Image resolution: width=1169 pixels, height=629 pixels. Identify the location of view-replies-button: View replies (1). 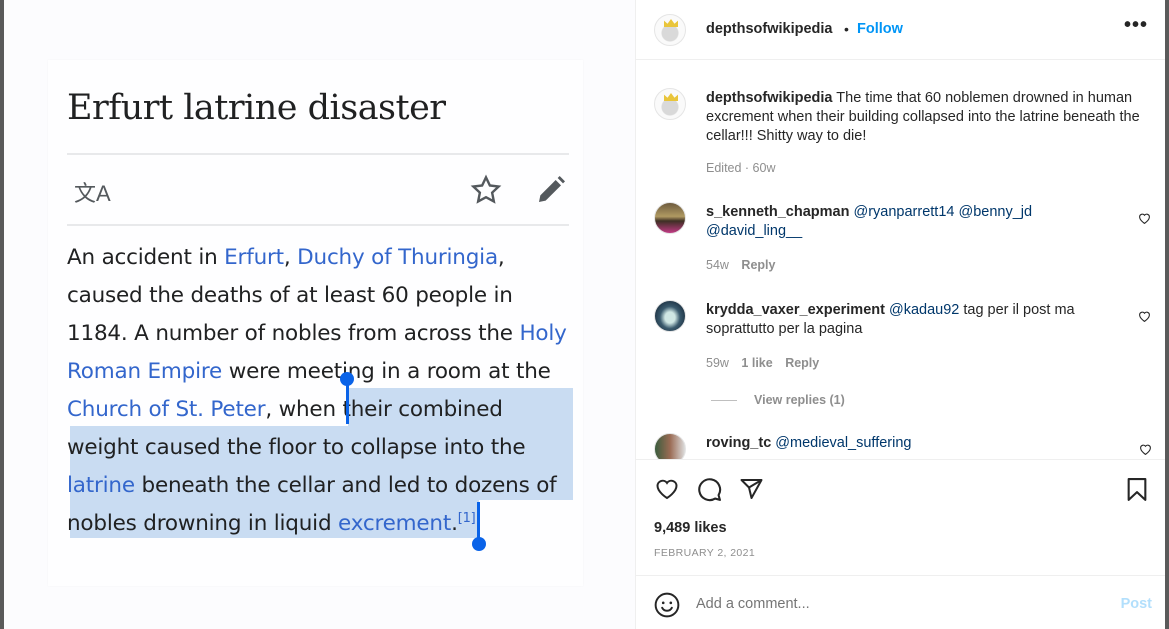
(799, 400).